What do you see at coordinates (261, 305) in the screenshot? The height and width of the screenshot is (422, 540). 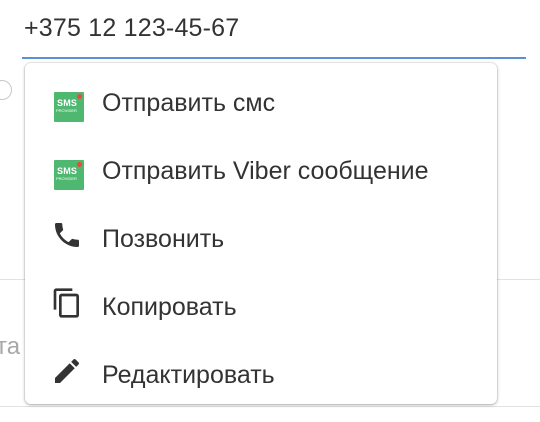 I see `menu-item-copy: Копировать` at bounding box center [261, 305].